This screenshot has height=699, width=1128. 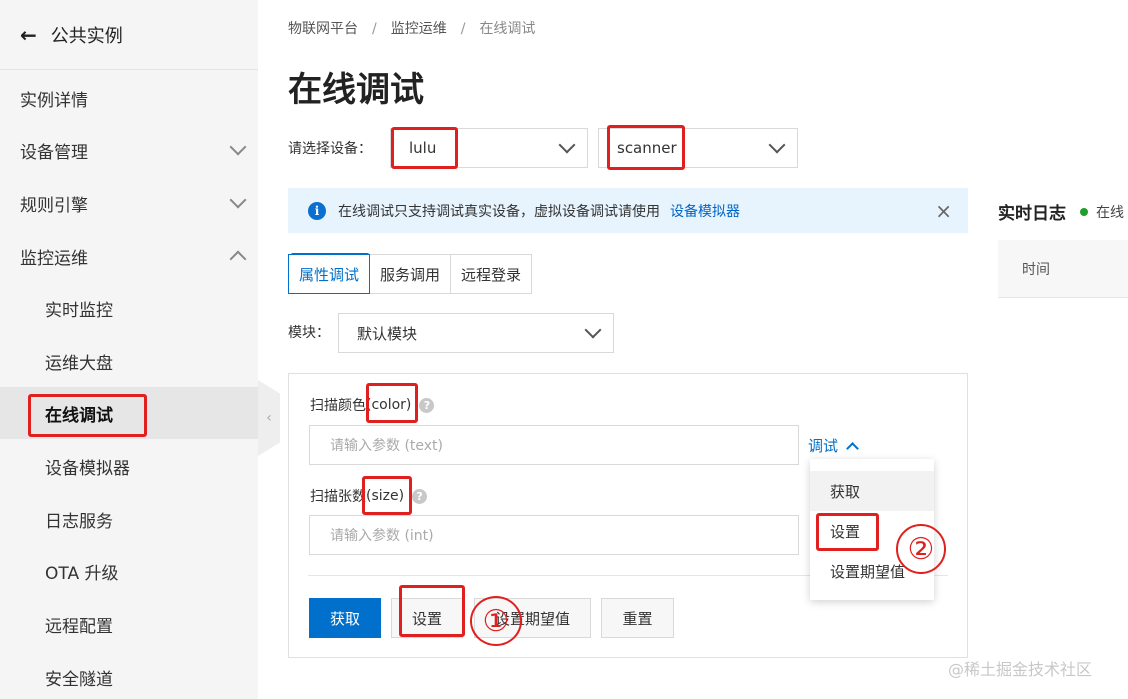 I want to click on sidebar-item-instance-details: 实例详情, so click(x=129, y=98).